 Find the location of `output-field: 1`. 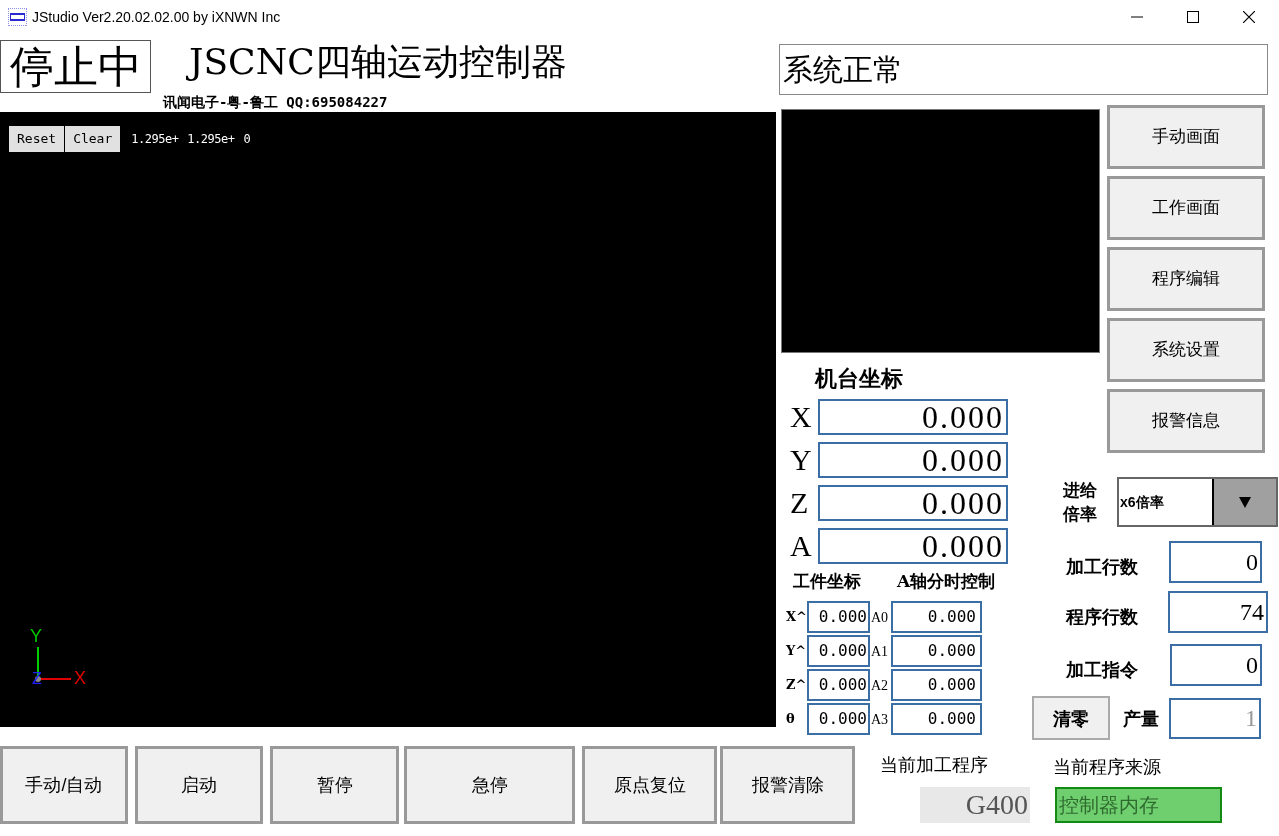

output-field: 1 is located at coordinates (1215, 718).